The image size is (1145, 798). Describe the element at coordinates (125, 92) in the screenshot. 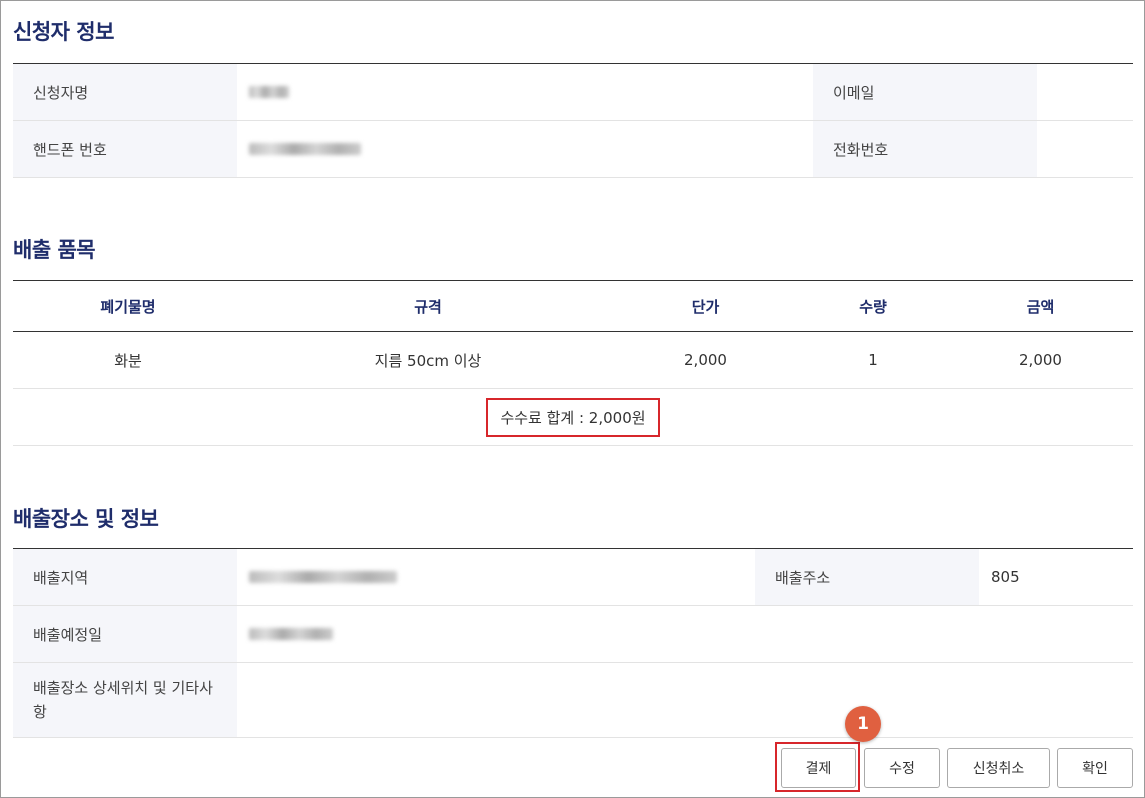

I see `name-label: 신청자명` at that location.